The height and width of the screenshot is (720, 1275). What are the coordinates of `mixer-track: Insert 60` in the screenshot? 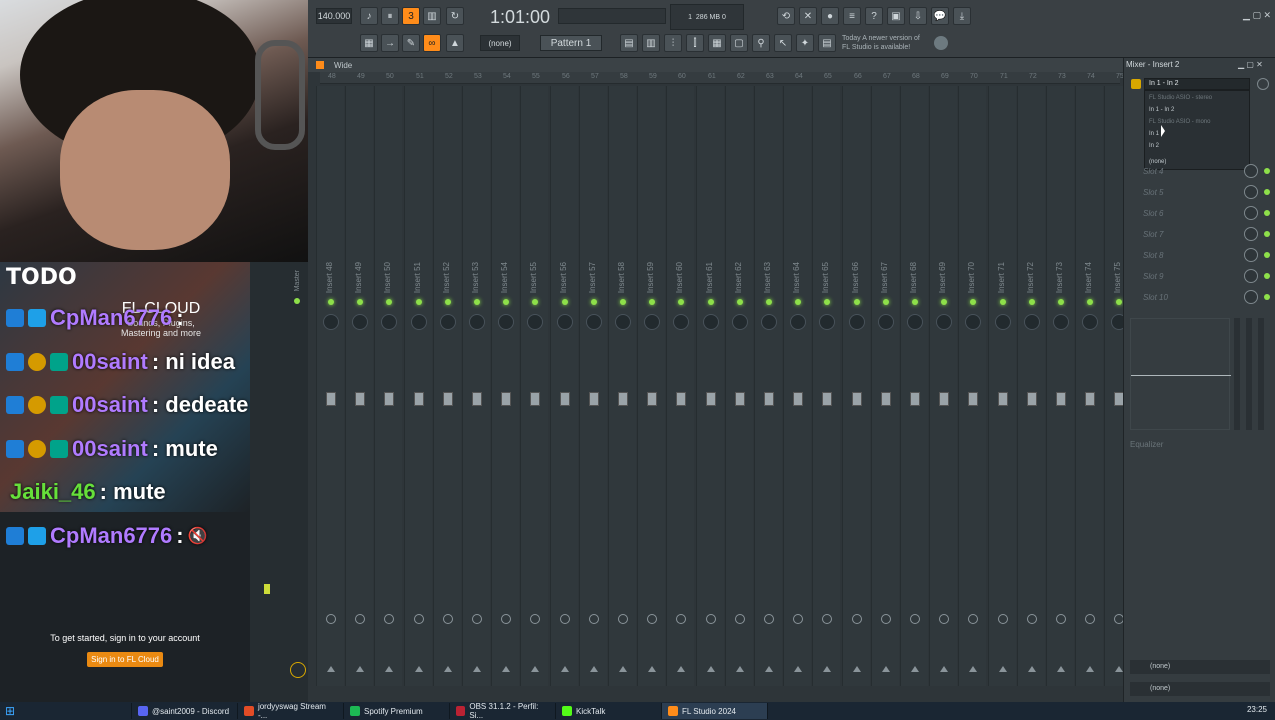 It's located at (680, 386).